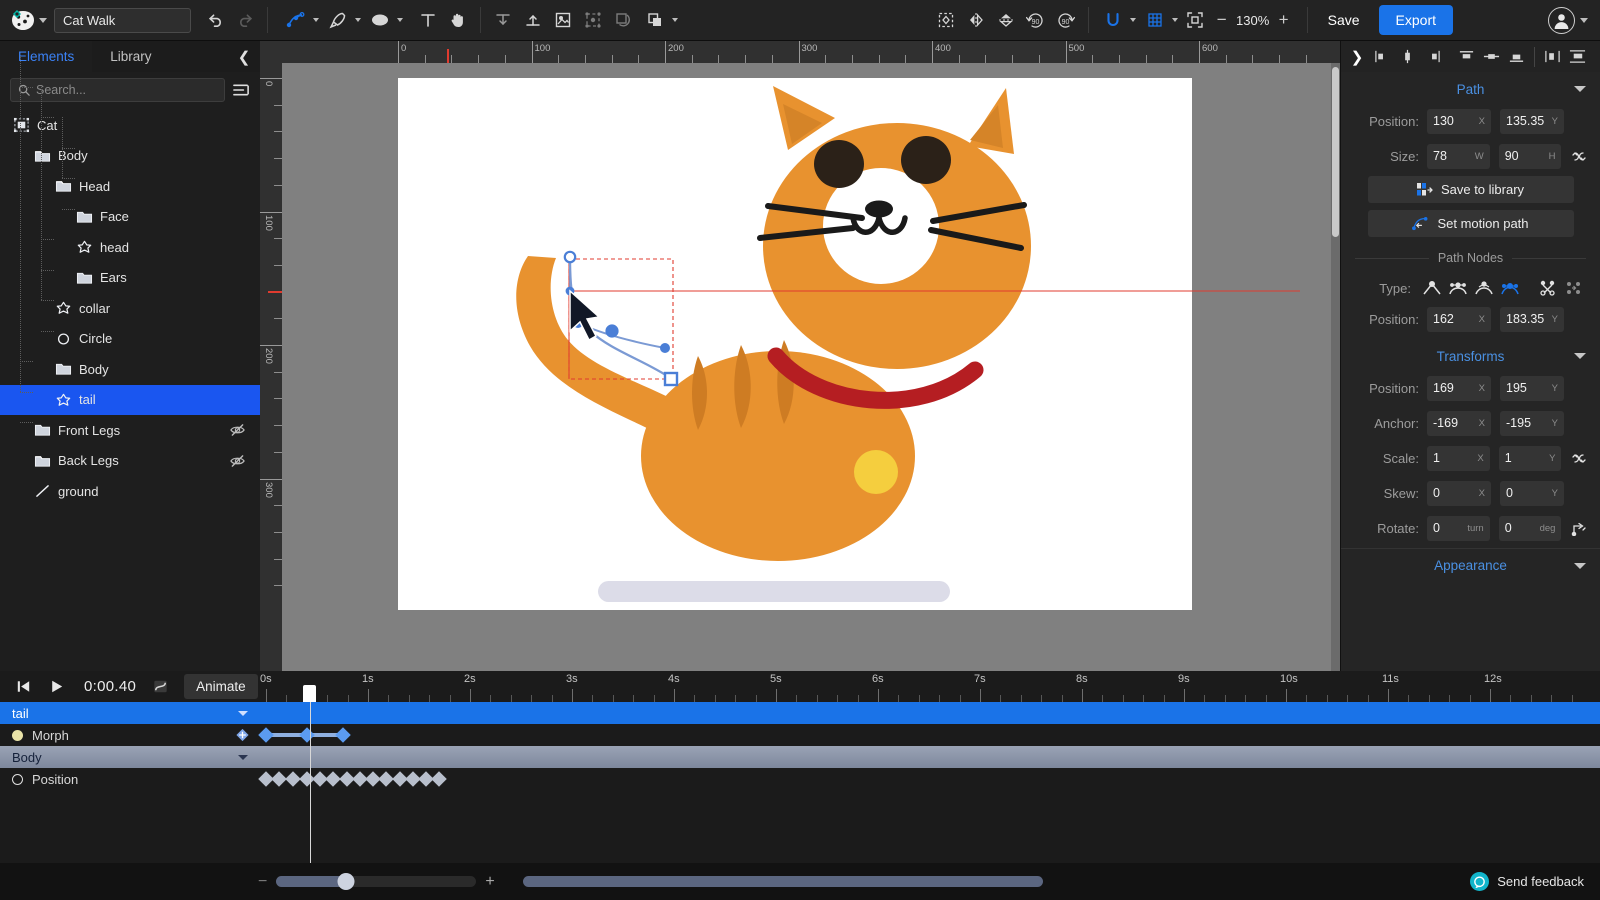 The height and width of the screenshot is (900, 1600). What do you see at coordinates (1458, 156) in the screenshot?
I see `path-size-w-field: 78 W` at bounding box center [1458, 156].